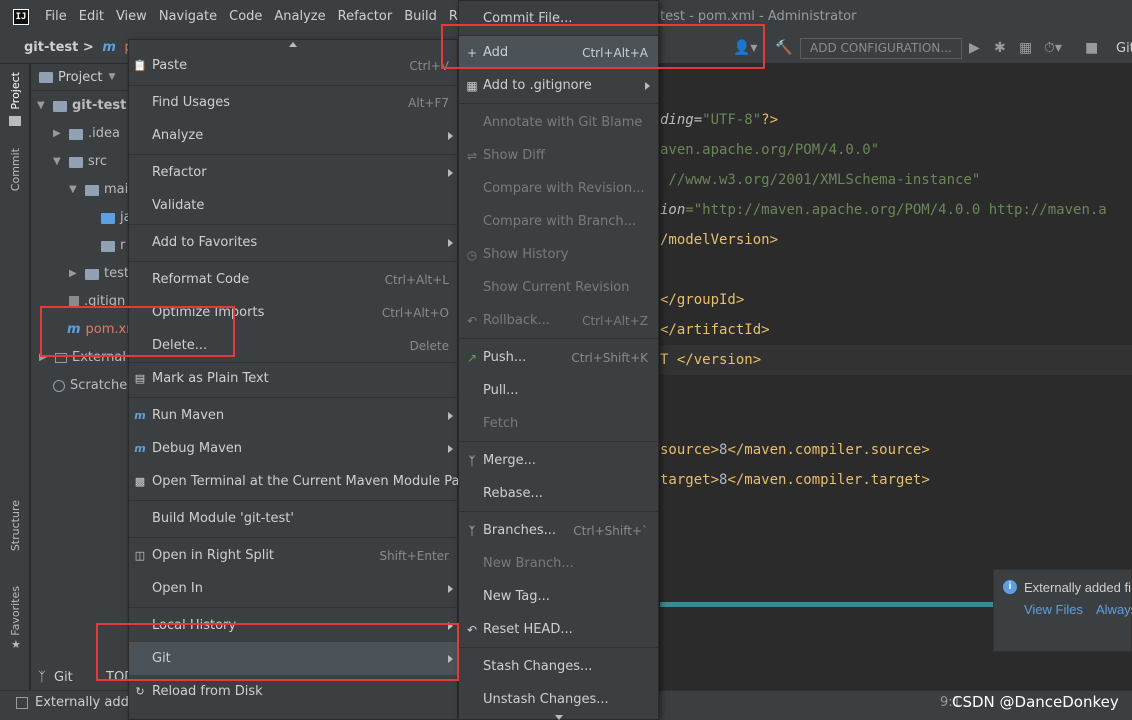 The height and width of the screenshot is (720, 1132). I want to click on watermark: CSDN @DanceDonkey, so click(1035, 702).